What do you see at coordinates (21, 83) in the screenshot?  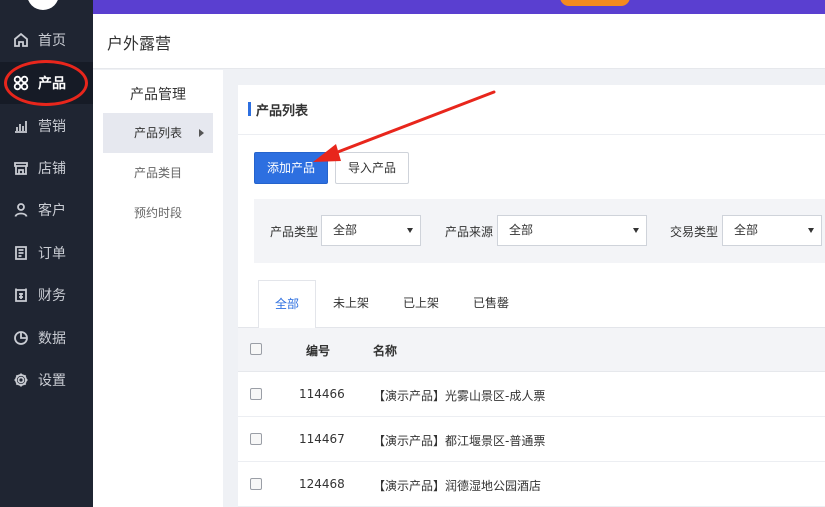 I see `product-grid-icon` at bounding box center [21, 83].